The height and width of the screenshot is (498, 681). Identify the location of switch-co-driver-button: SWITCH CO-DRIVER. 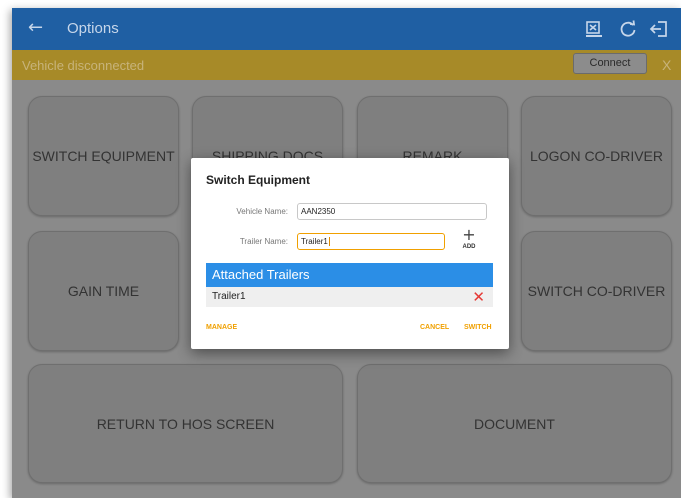
(596, 291).